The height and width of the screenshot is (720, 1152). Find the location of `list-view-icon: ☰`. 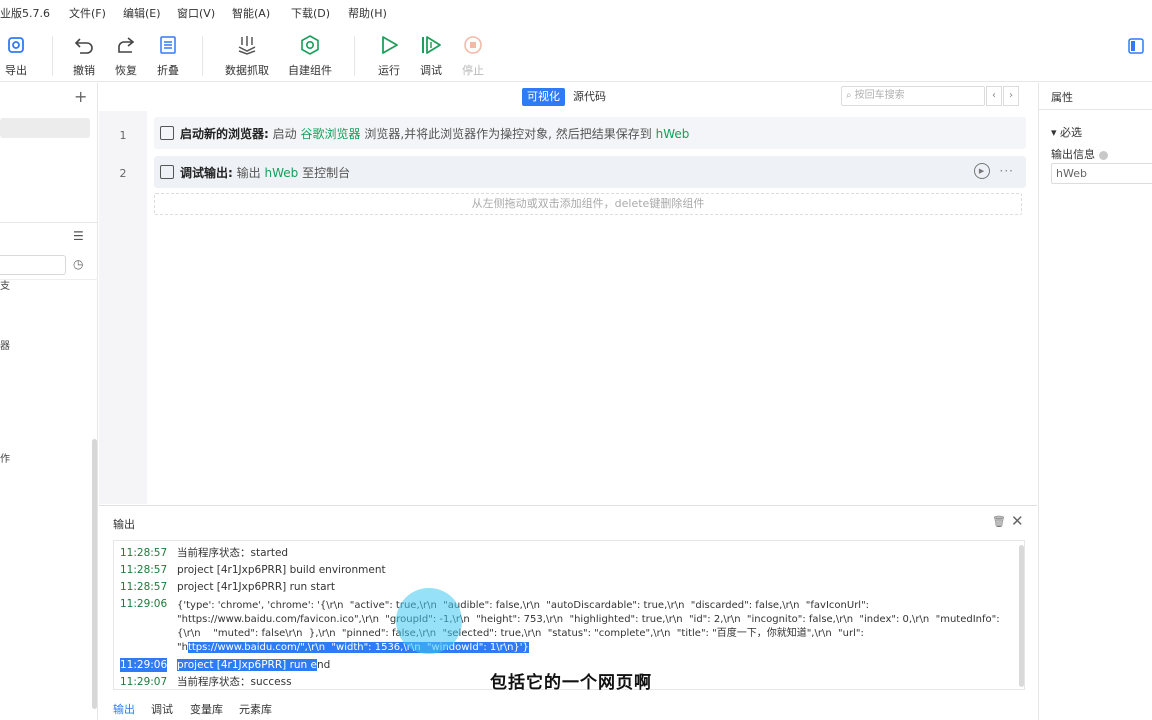

list-view-icon: ☰ is located at coordinates (78, 236).